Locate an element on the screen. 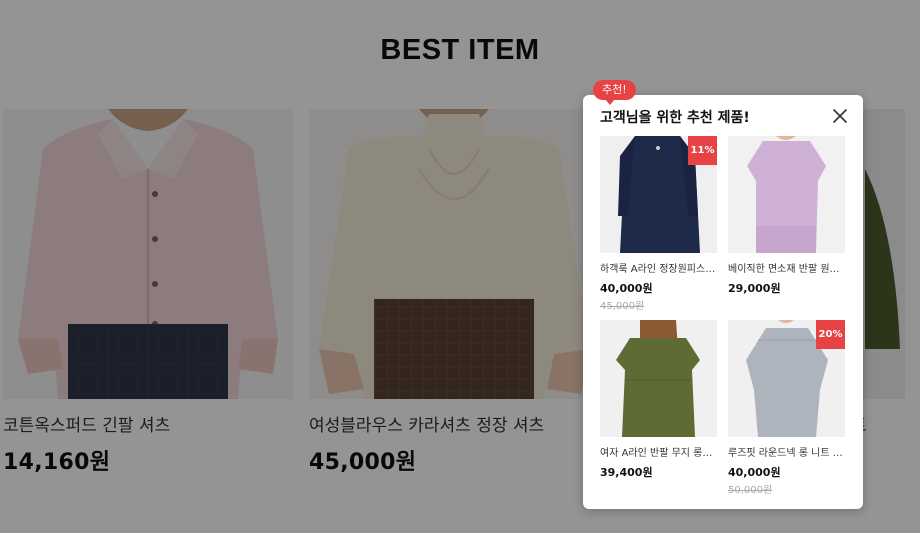 This screenshot has width=920, height=533. close-icon is located at coordinates (840, 116).